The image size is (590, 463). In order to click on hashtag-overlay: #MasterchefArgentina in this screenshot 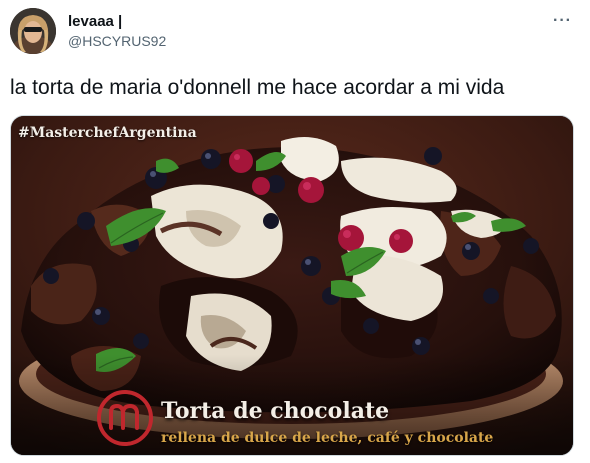, I will do `click(107, 133)`.